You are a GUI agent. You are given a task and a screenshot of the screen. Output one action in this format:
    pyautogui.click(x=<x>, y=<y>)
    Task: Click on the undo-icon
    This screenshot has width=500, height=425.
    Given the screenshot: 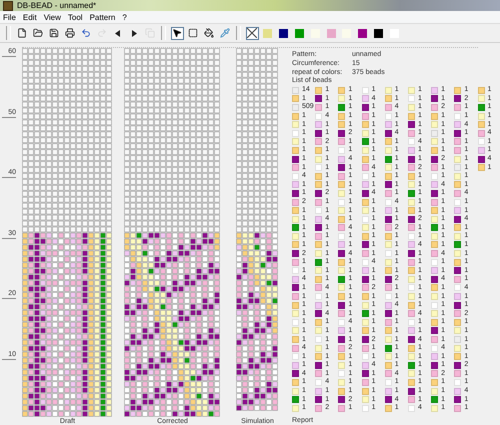 What is the action you would take?
    pyautogui.click(x=86, y=33)
    